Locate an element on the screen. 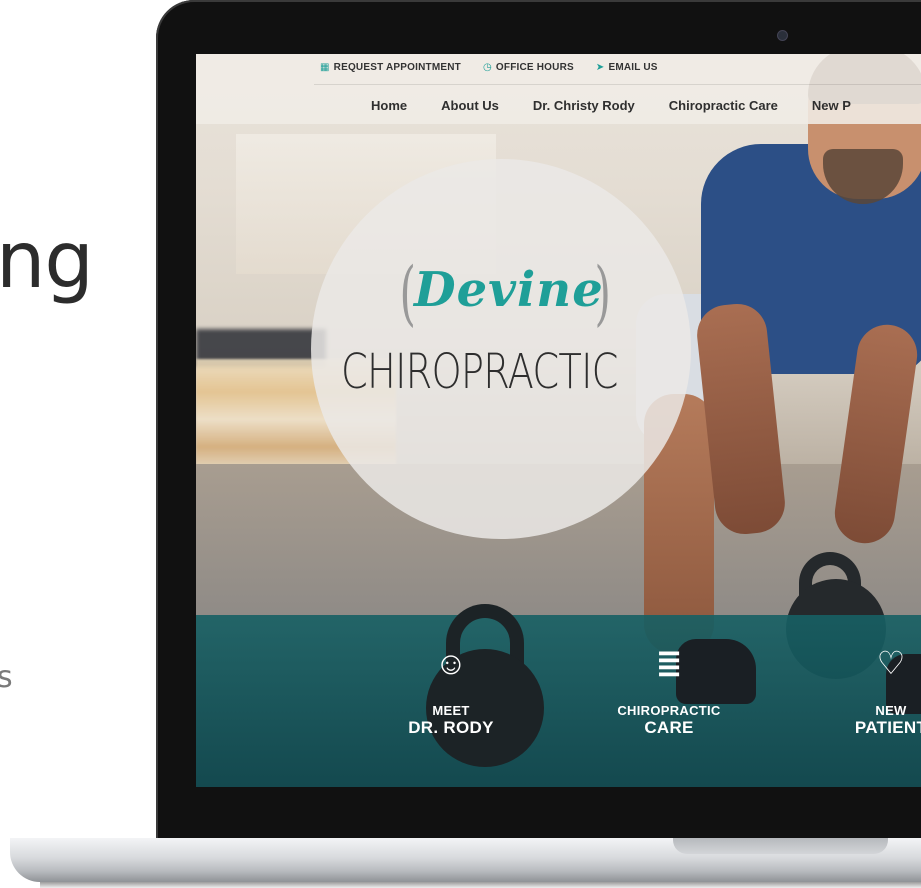 The height and width of the screenshot is (888, 921). clock-icon: ◷ is located at coordinates (487, 67).